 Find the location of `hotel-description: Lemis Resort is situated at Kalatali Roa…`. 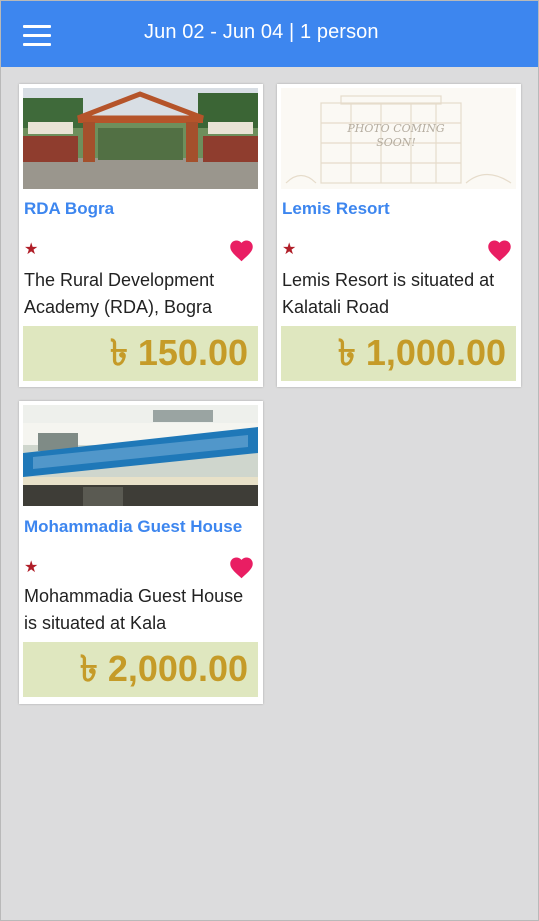

hotel-description: Lemis Resort is situated at Kalatali Roa… is located at coordinates (388, 293).